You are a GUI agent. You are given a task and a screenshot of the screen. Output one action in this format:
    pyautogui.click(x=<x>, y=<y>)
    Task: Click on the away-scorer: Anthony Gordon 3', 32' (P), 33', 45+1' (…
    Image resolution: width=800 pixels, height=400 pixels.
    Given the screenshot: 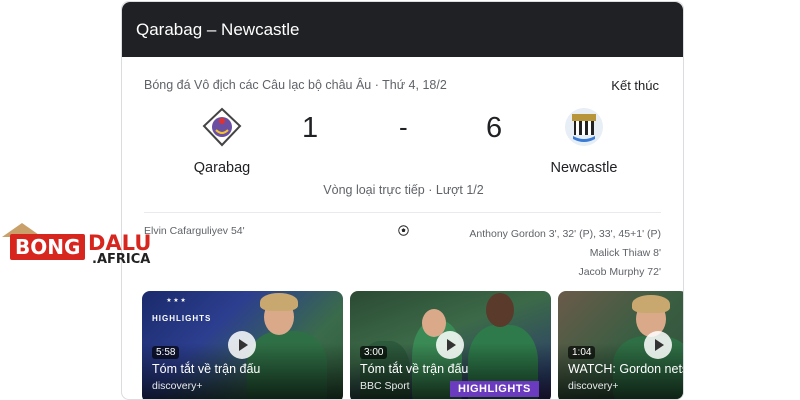 What is the action you would take?
    pyautogui.click(x=565, y=234)
    